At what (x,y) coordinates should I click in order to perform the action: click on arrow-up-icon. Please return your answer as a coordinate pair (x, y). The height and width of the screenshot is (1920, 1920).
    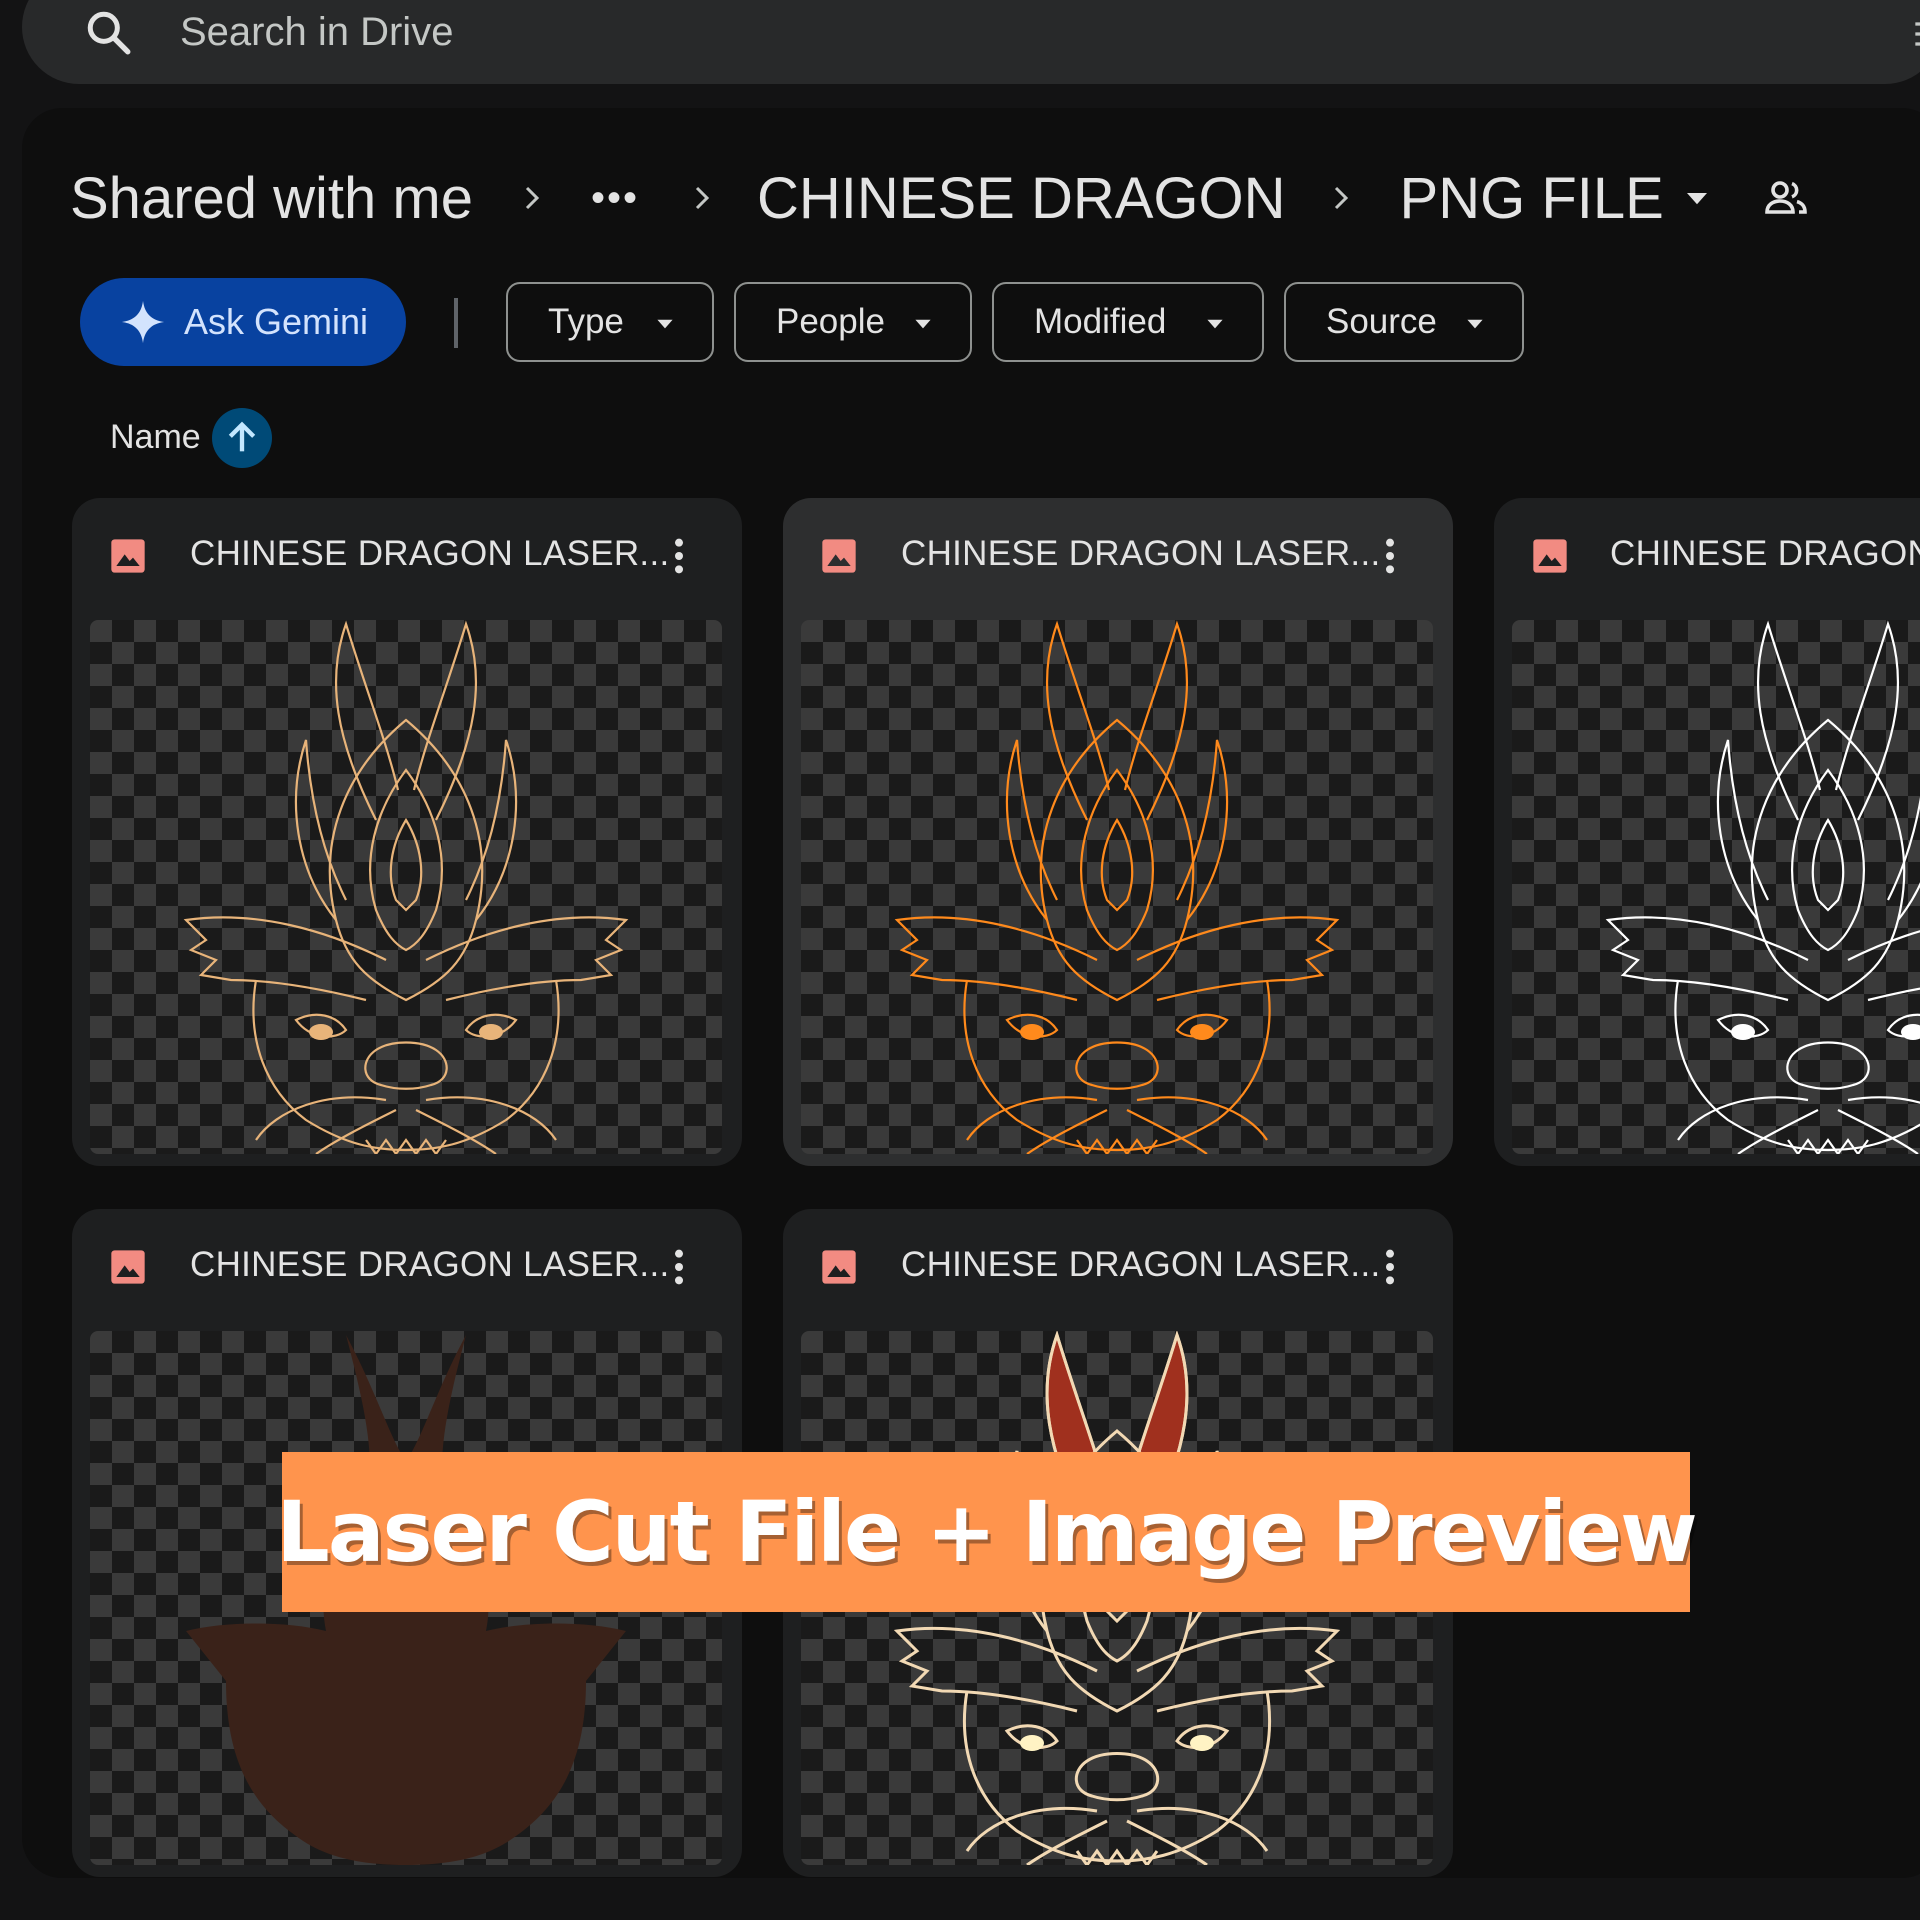
    Looking at the image, I should click on (242, 436).